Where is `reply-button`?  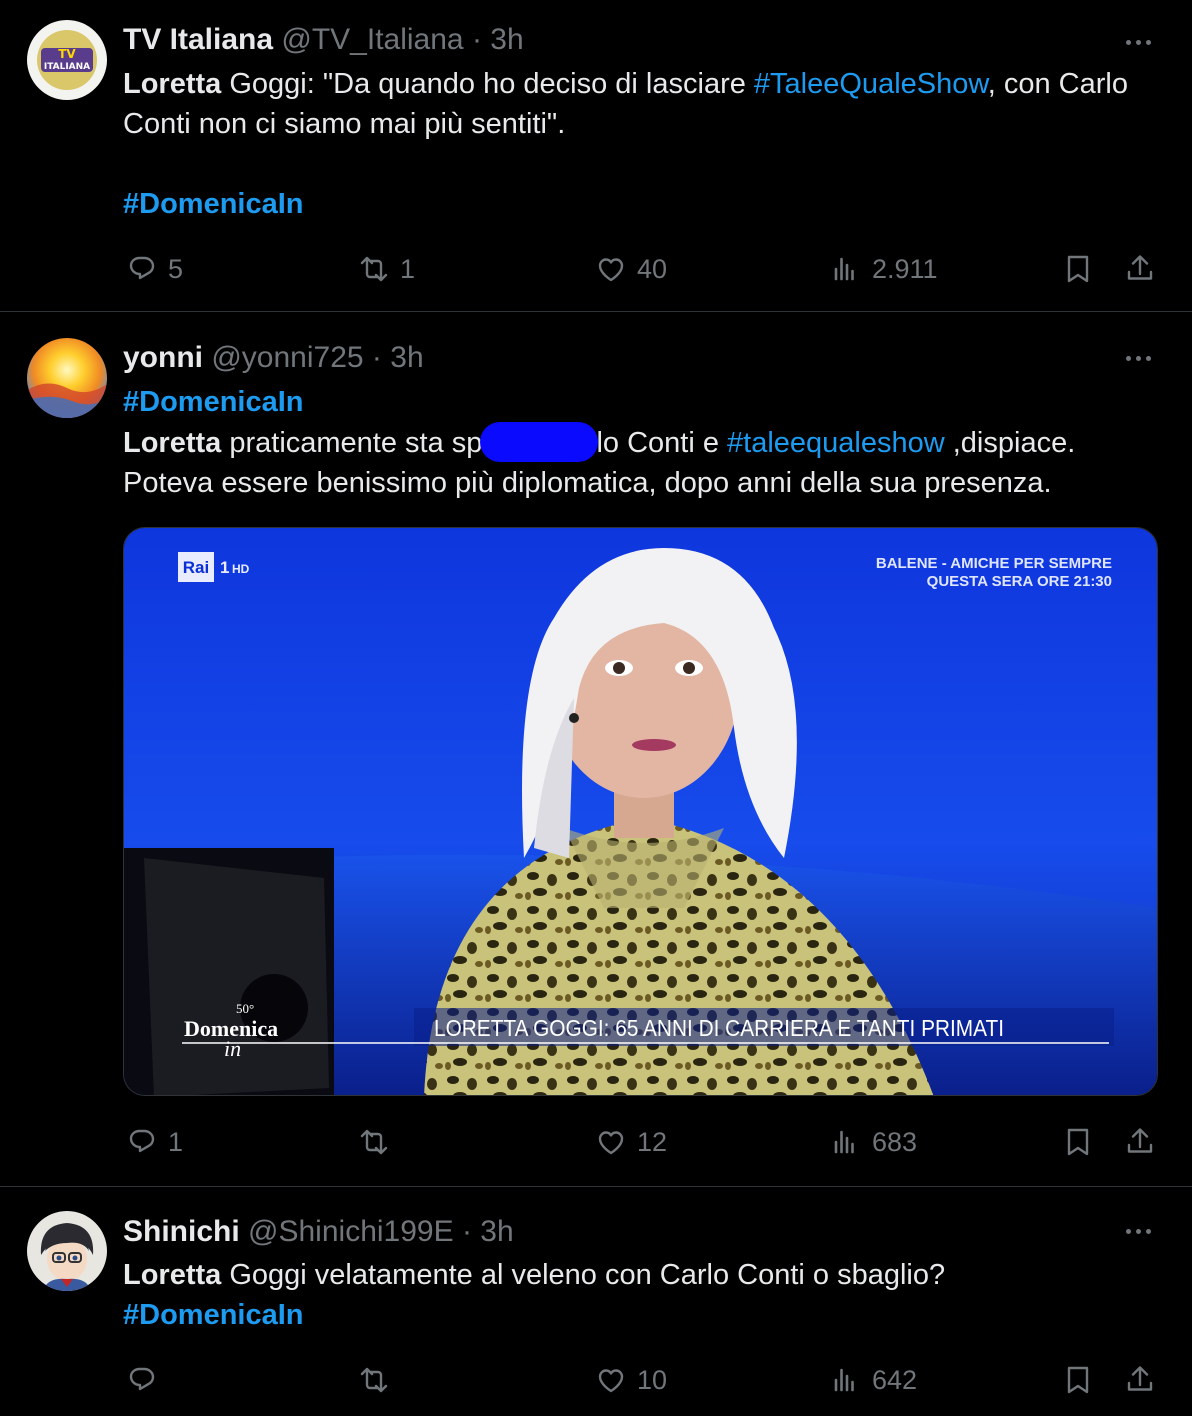 reply-button is located at coordinates (146, 1380).